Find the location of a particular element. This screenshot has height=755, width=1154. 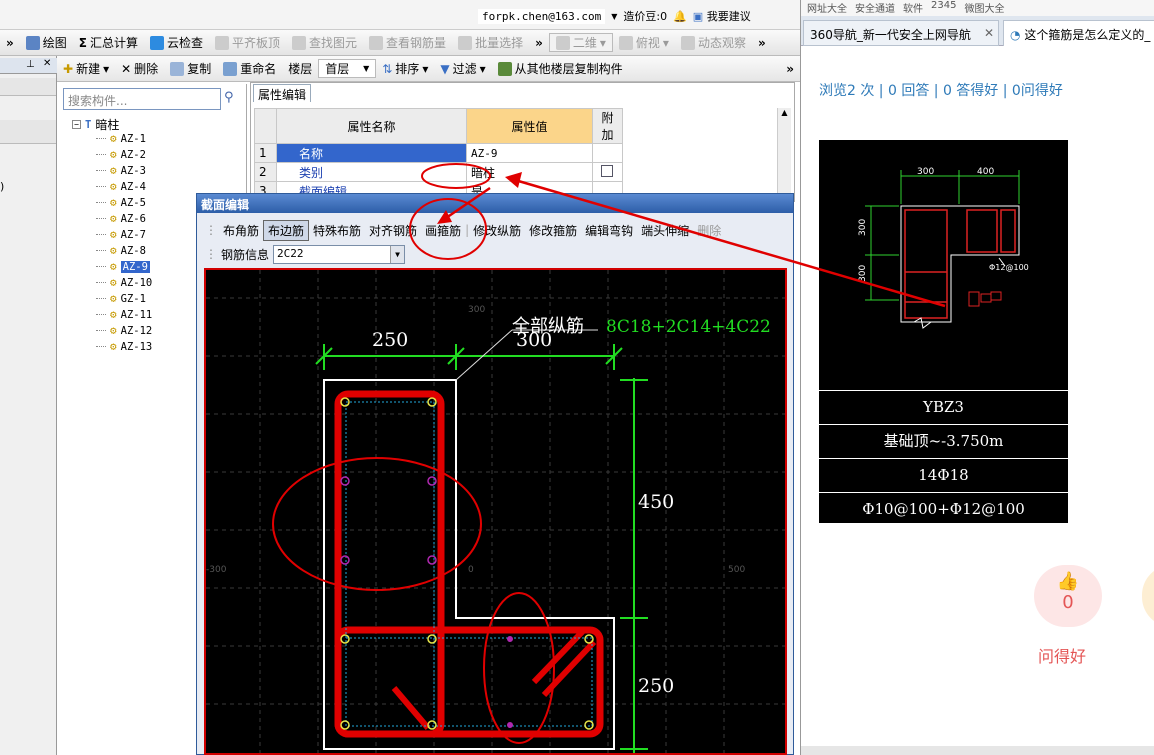

annotation-overlay is located at coordinates (677, 235).